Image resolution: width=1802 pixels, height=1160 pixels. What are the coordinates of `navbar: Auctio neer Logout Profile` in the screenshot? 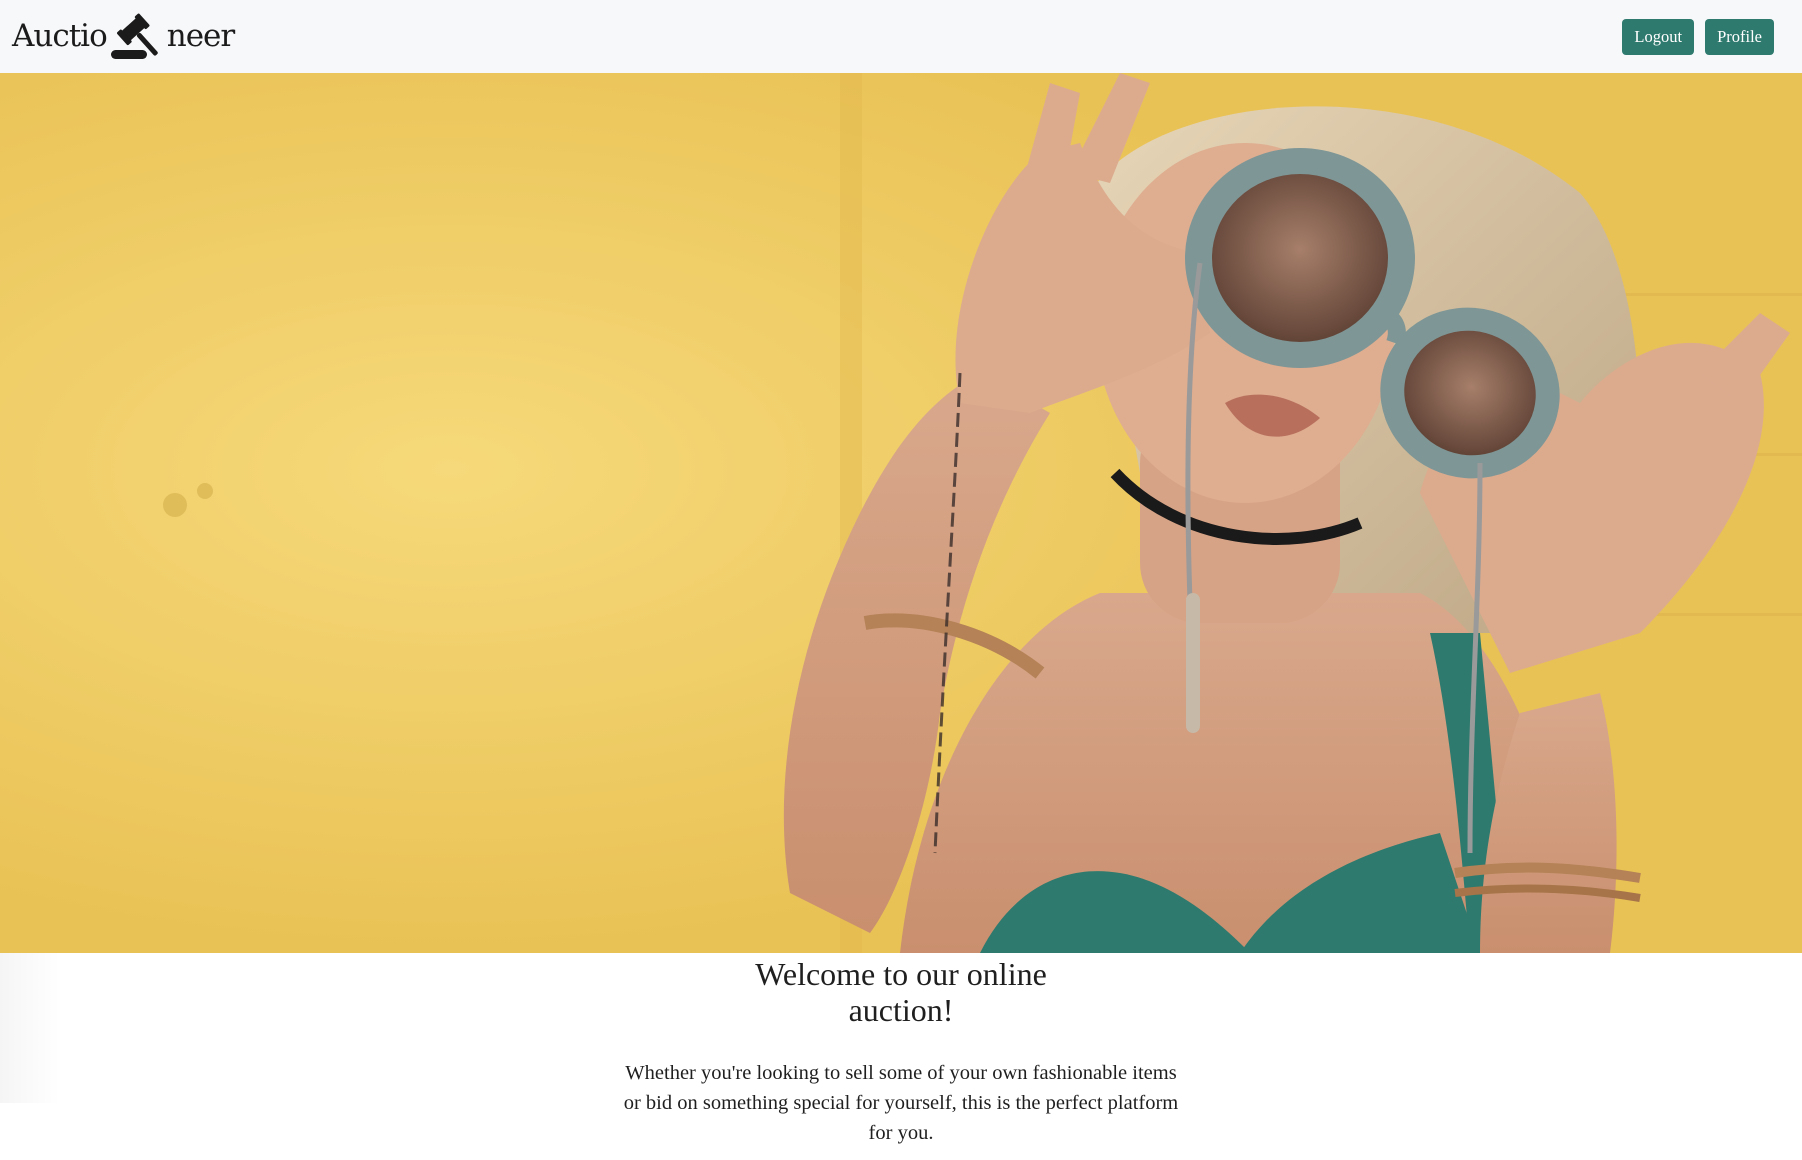 It's located at (901, 36).